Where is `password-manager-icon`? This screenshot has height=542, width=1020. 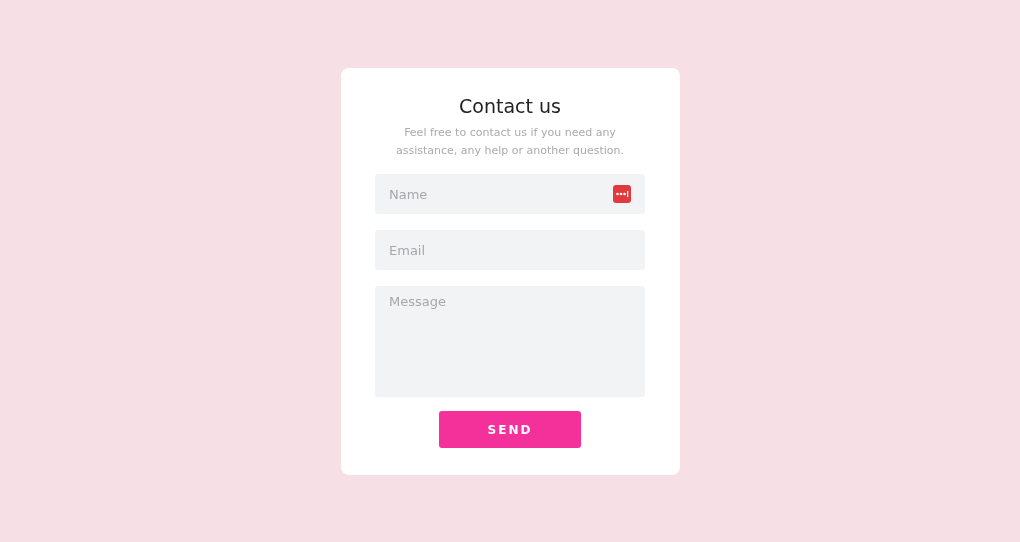
password-manager-icon is located at coordinates (622, 194).